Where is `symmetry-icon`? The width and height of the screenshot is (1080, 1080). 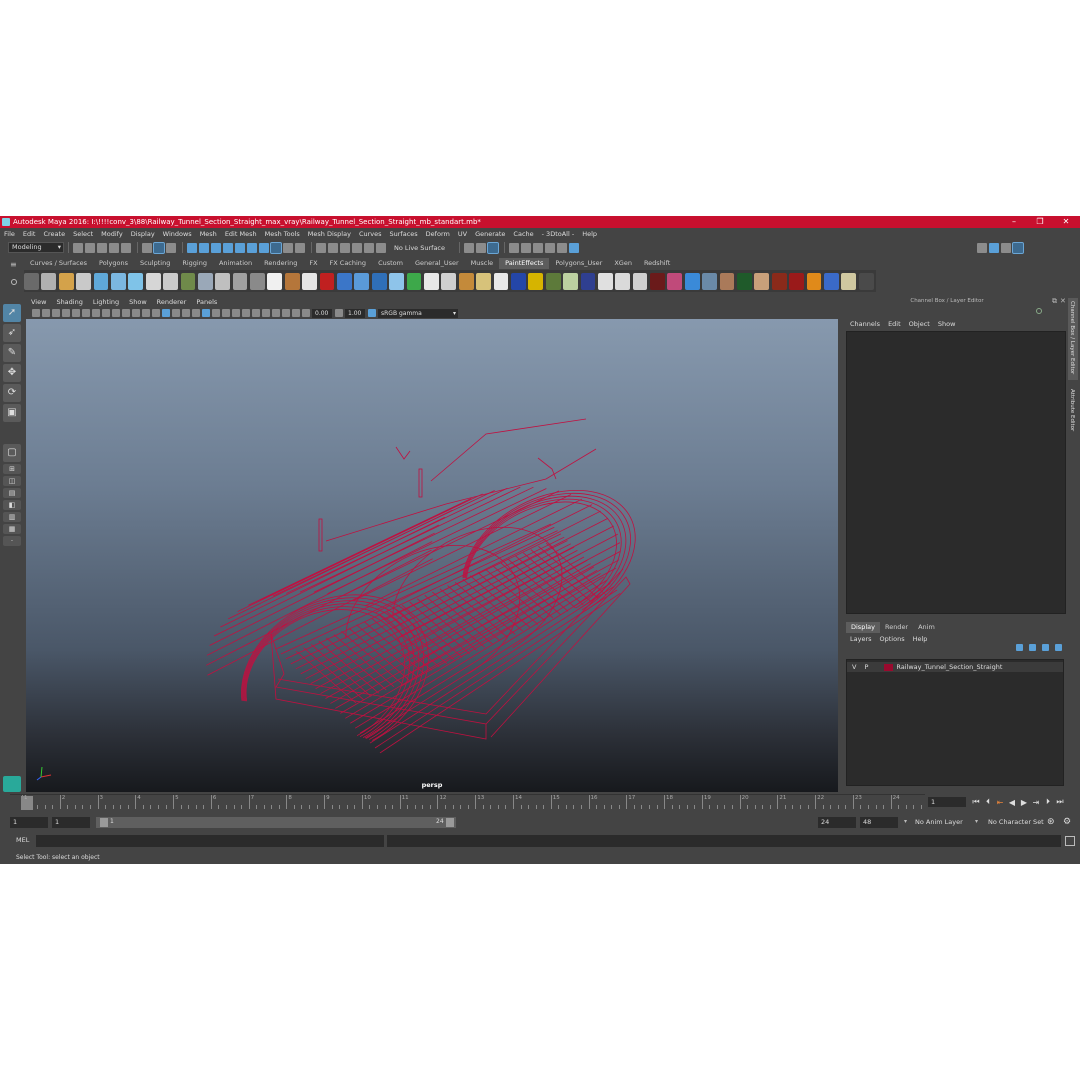 symmetry-icon is located at coordinates (252, 247).